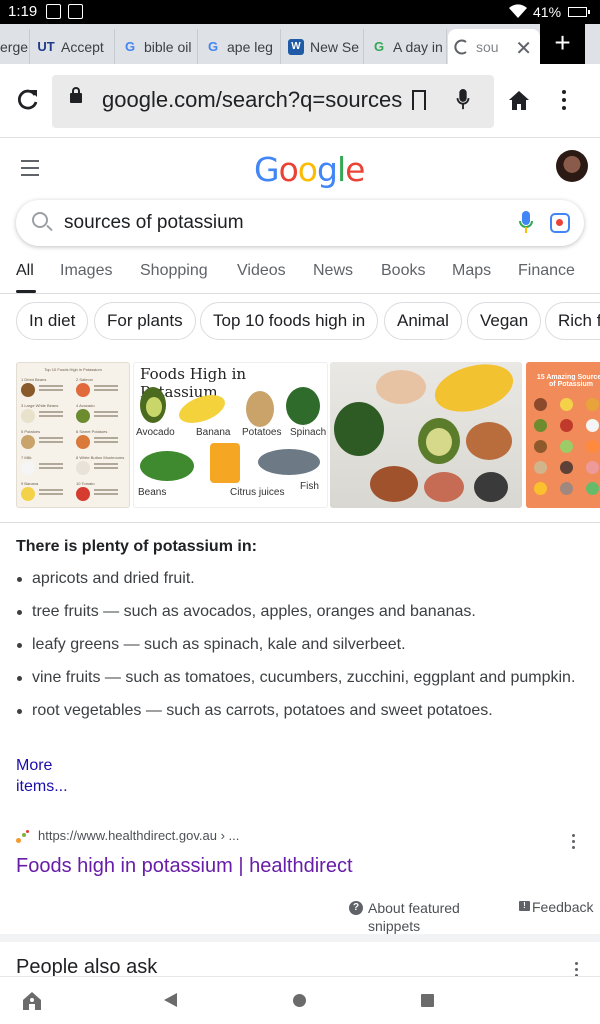  I want to click on tab-images: Images, so click(86, 271).